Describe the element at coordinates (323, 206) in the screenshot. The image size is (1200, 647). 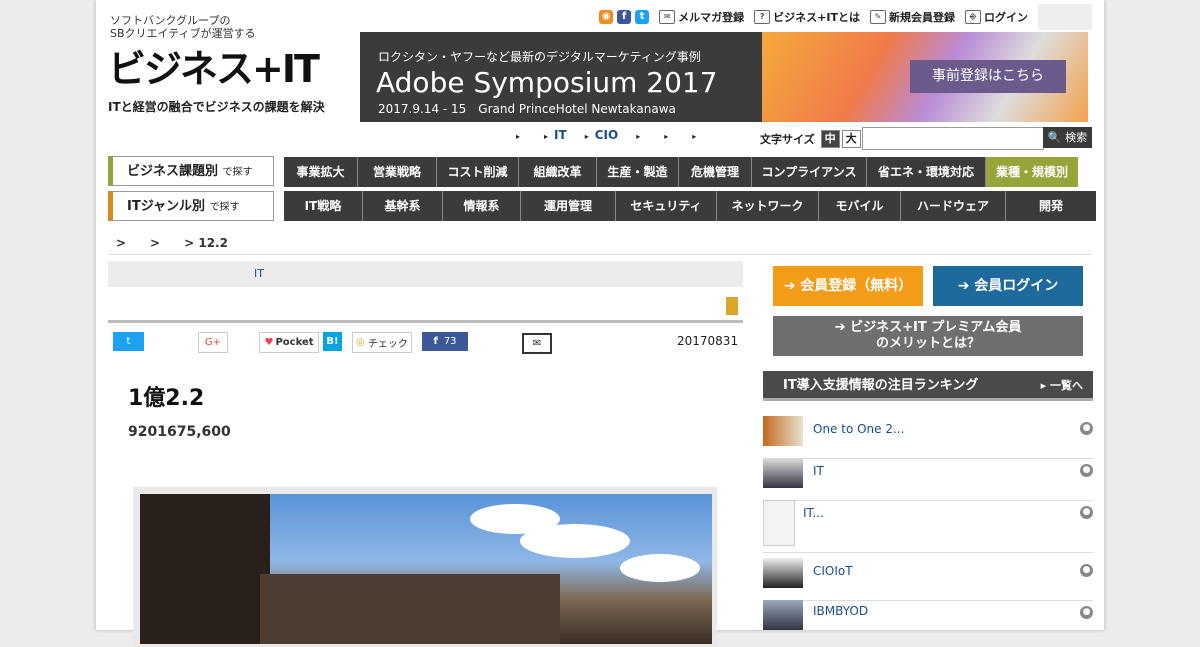
I see `nav-itgenre-item: IT戦略` at that location.